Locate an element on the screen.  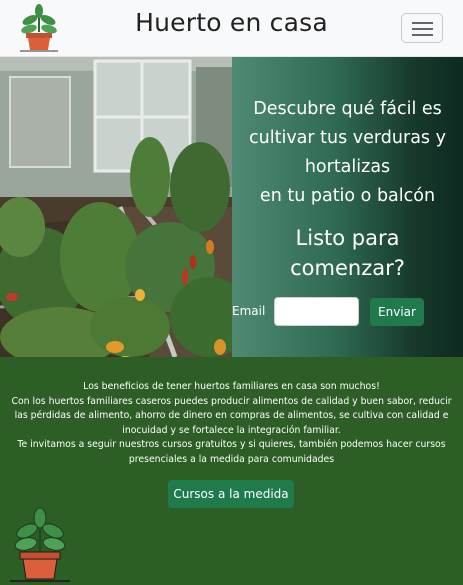
hero-question-line: comenzar? is located at coordinates (347, 268).